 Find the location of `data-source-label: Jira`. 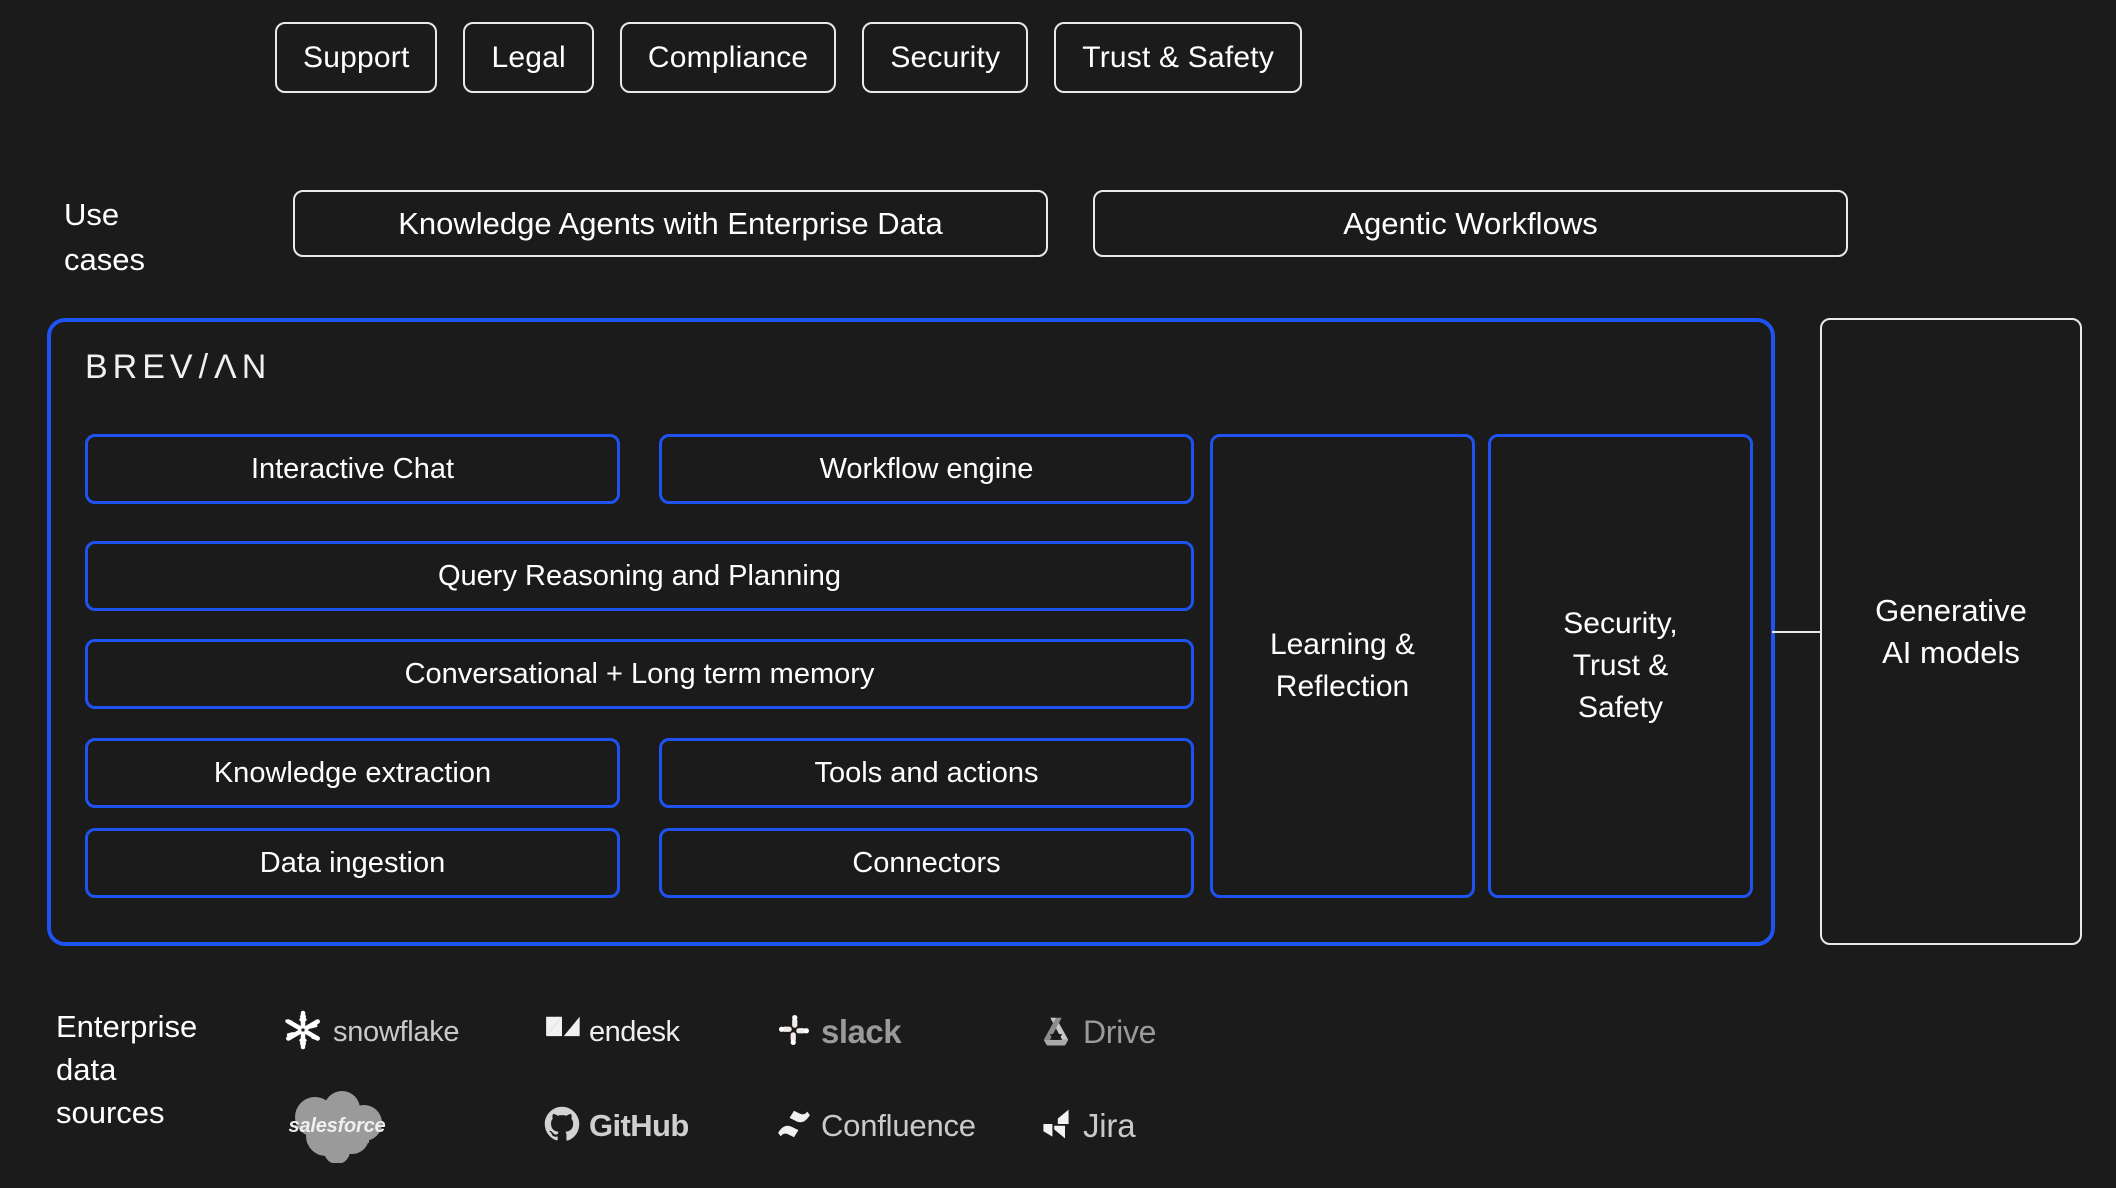

data-source-label: Jira is located at coordinates (1109, 1125).